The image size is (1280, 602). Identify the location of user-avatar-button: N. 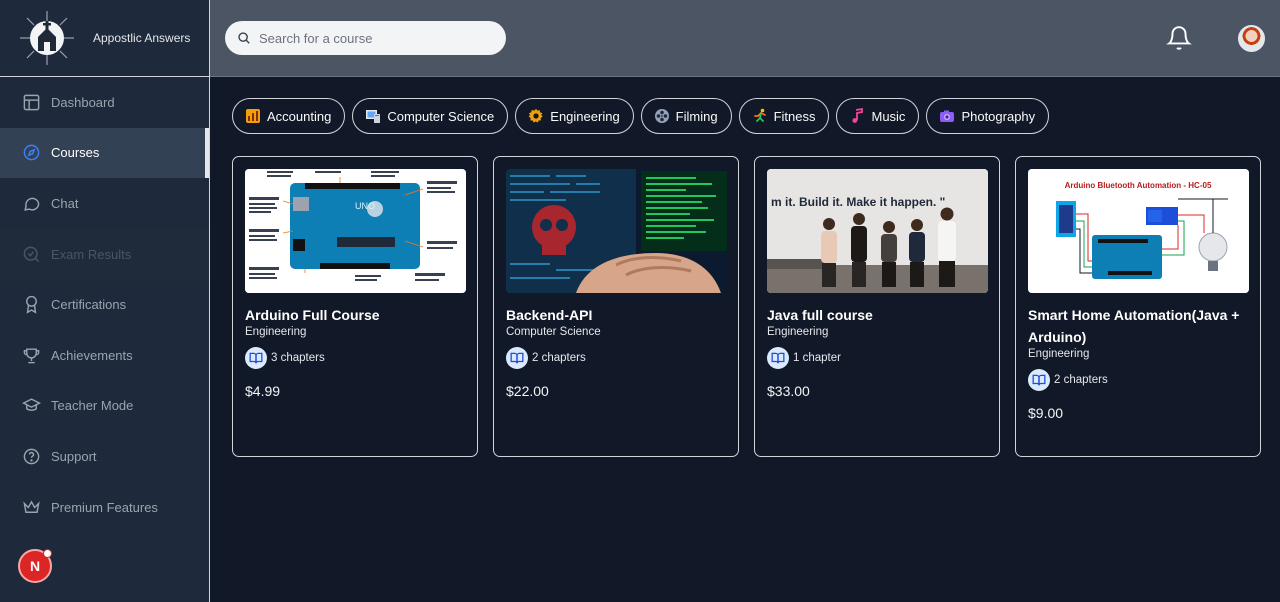
(35, 566).